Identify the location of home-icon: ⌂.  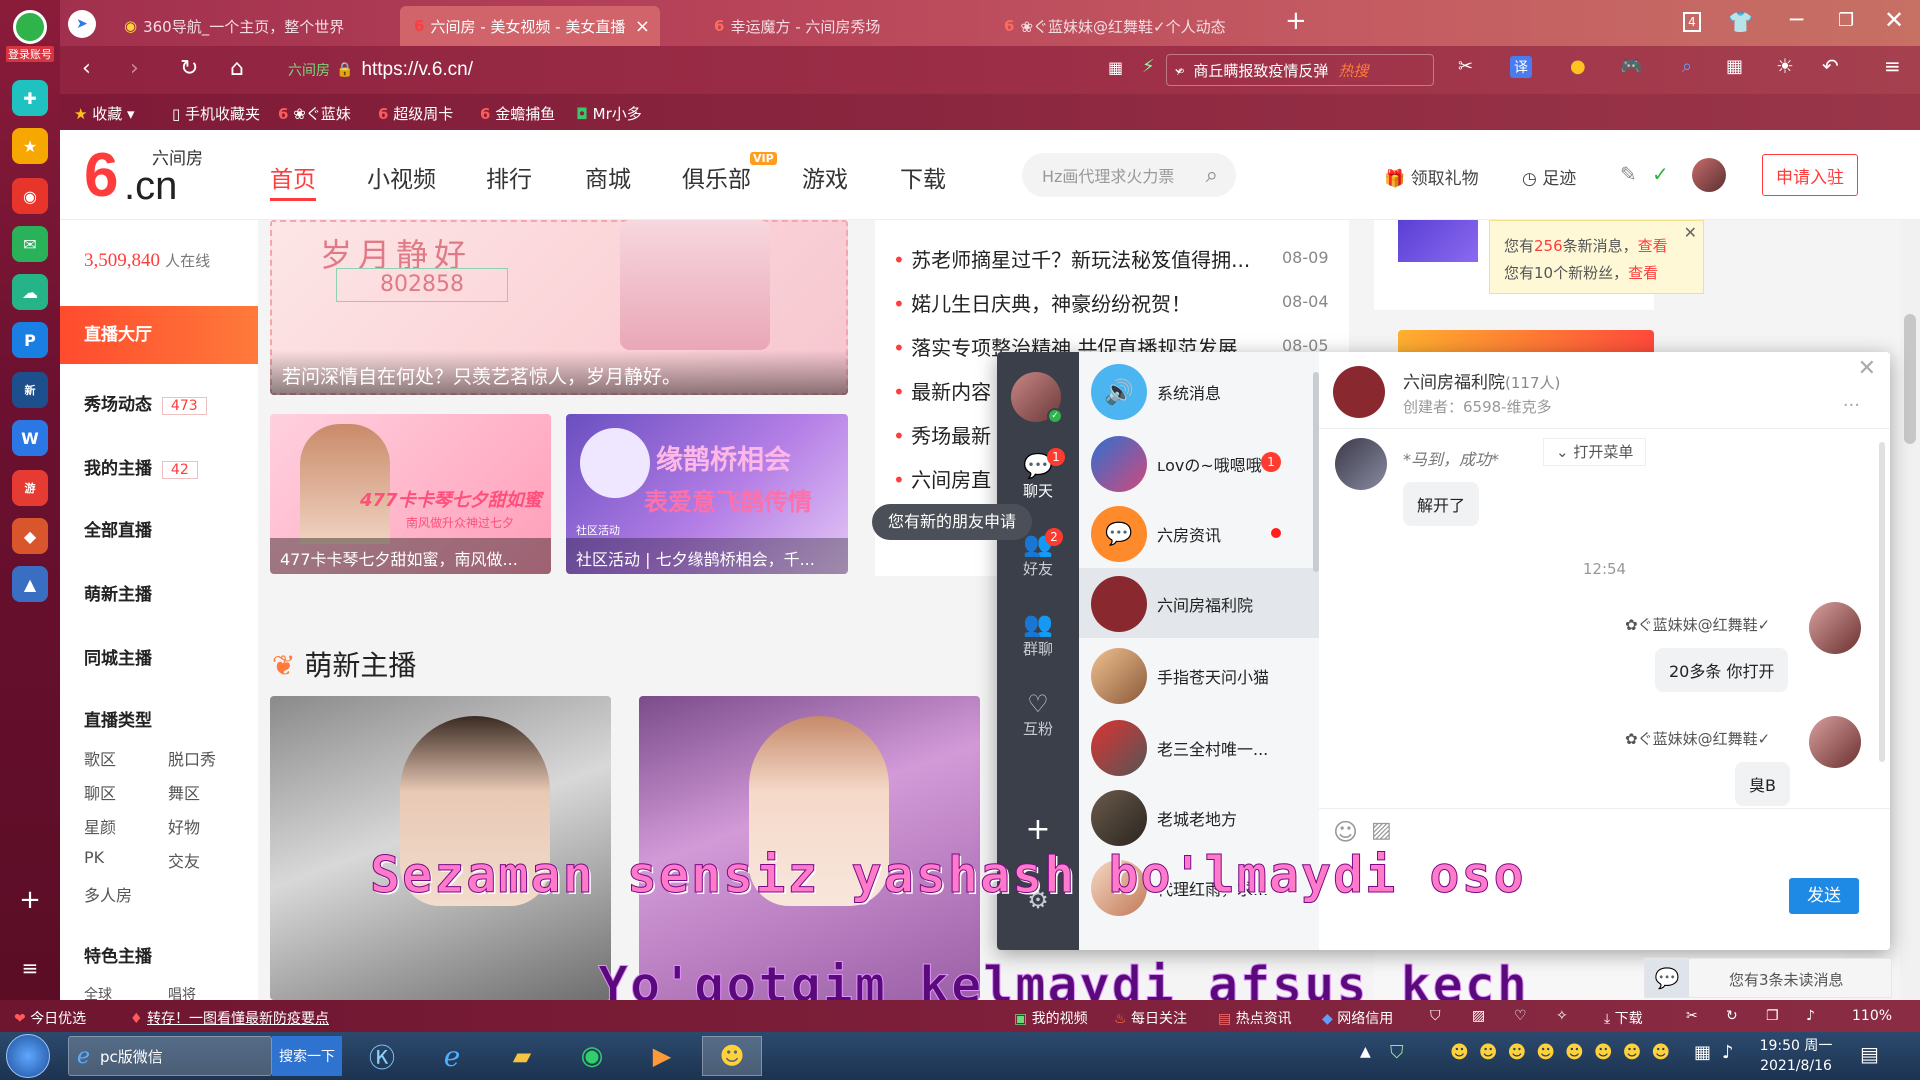
(237, 68).